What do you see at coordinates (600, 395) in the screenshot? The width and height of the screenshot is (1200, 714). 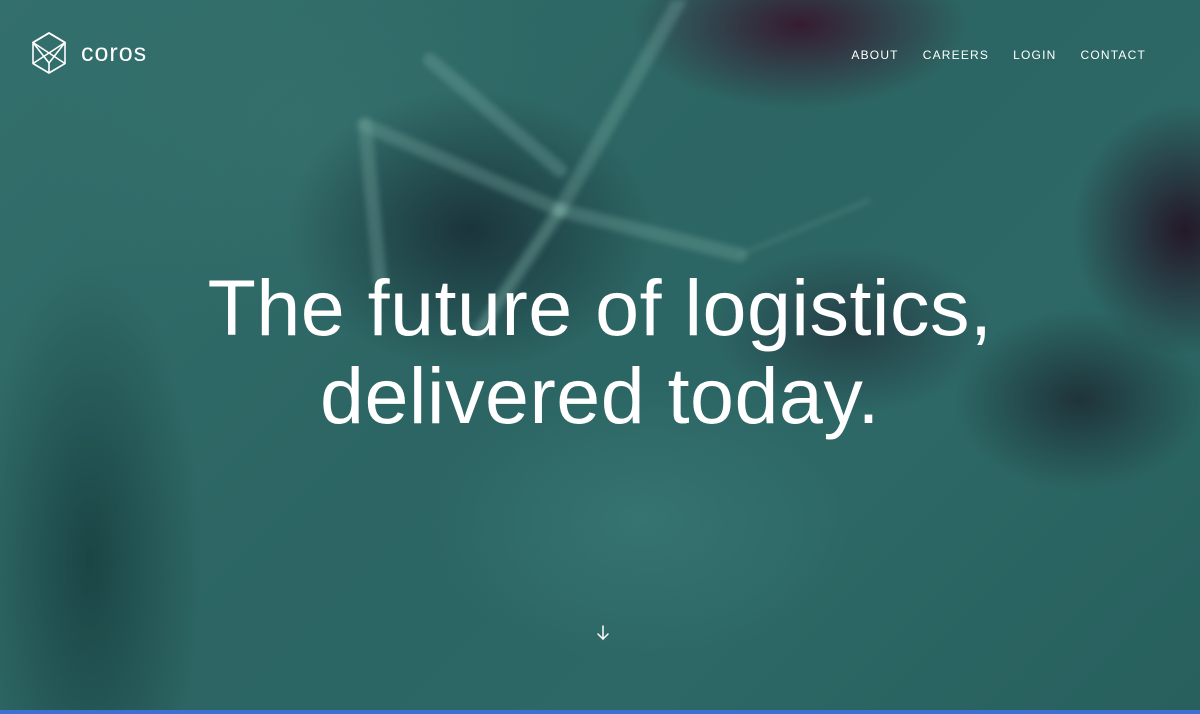 I see `hero-headline-line-2: delivered today.` at bounding box center [600, 395].